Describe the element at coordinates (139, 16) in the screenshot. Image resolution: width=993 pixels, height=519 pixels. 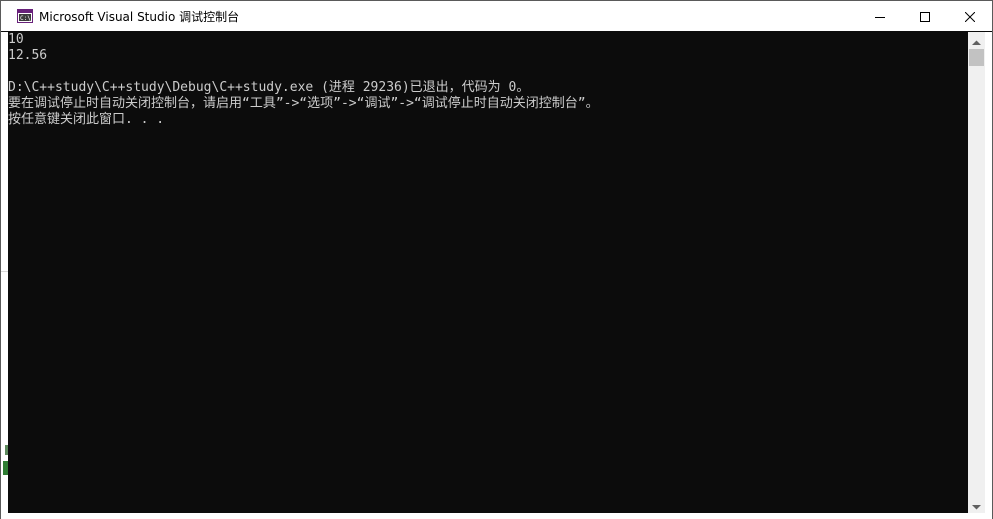
I see `window-title: Microsoft Visual Studio 调试控制台` at that location.